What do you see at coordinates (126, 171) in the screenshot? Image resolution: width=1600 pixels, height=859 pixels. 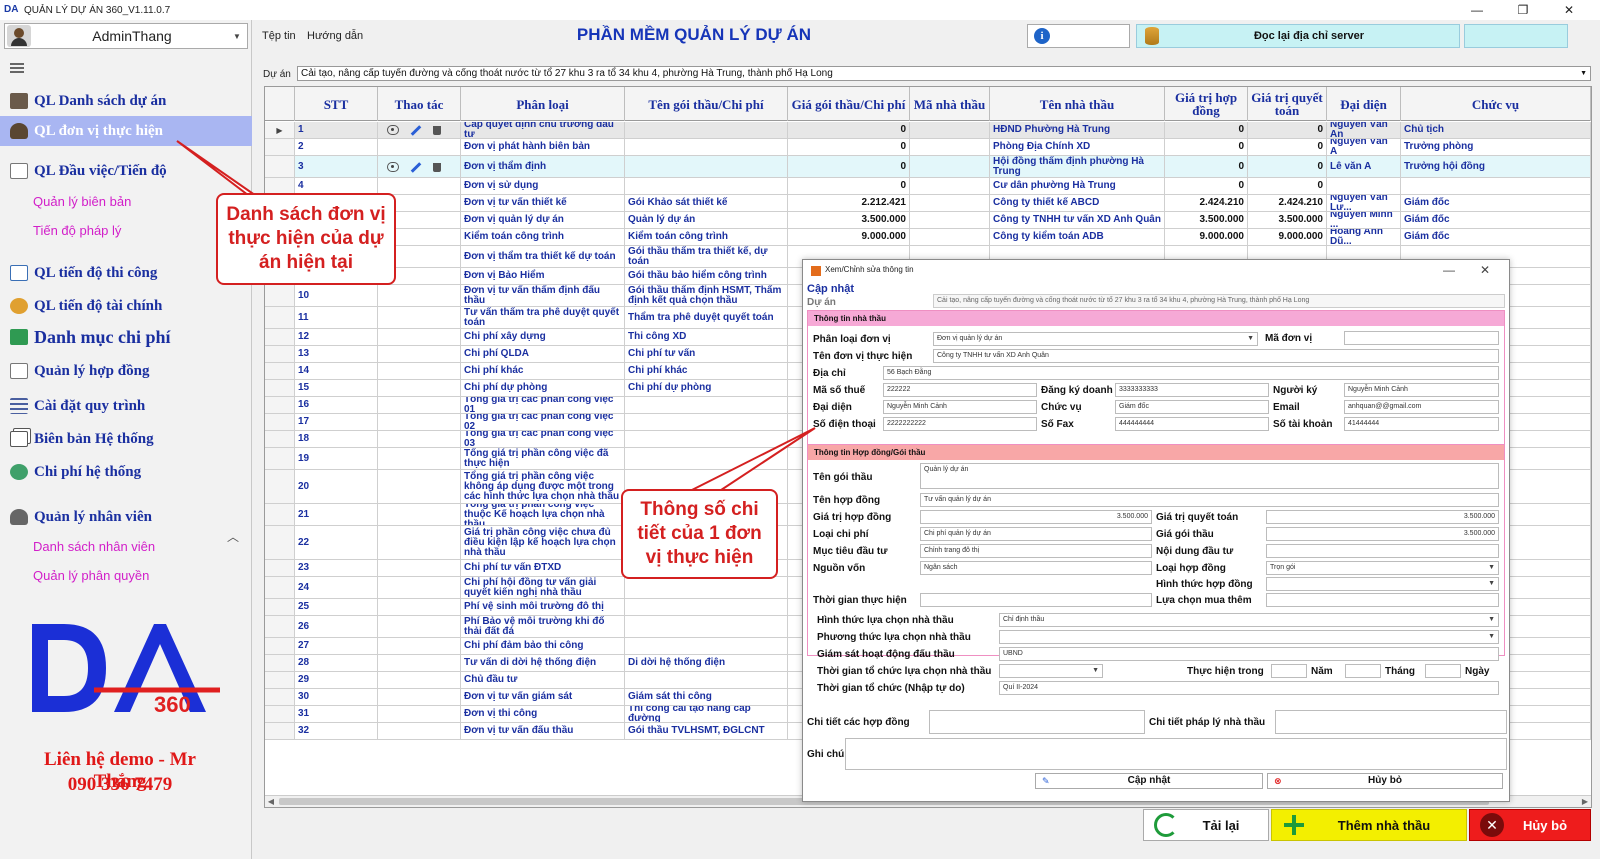 I see `sidebar-item-tasks: QL Đầu việc/Tiến độ` at bounding box center [126, 171].